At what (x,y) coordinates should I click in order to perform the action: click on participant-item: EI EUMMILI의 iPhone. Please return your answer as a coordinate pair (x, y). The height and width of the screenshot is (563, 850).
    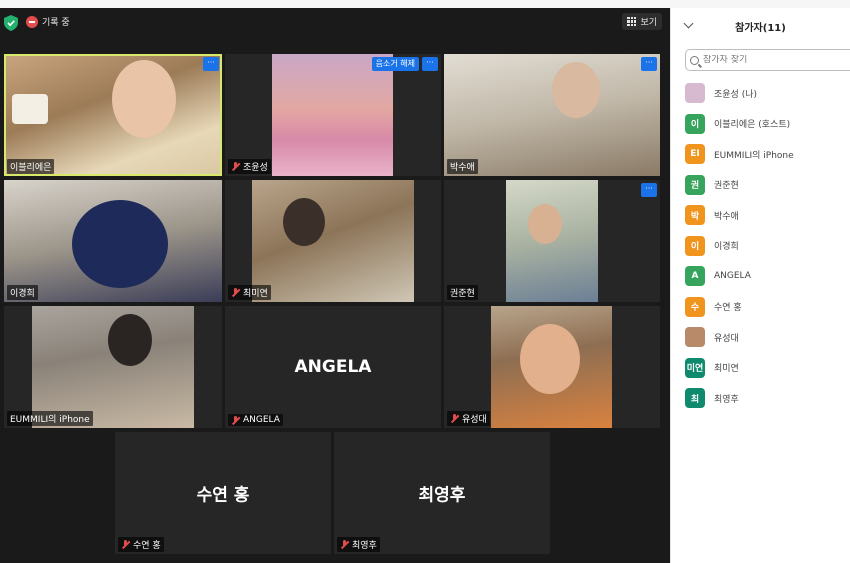
    Looking at the image, I should click on (765, 154).